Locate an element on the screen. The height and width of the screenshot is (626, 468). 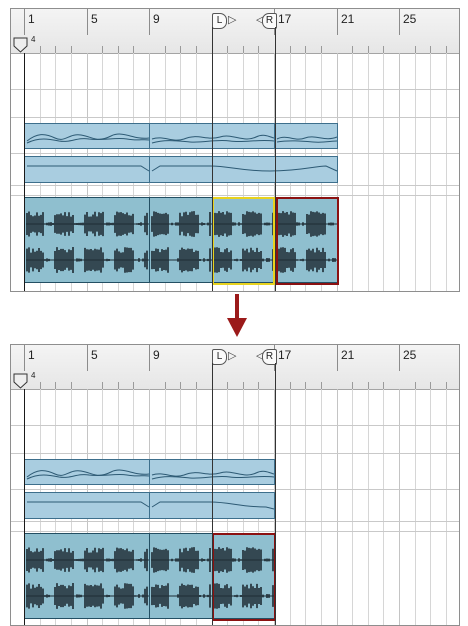
selection-yellow-frame is located at coordinates (243, 241).